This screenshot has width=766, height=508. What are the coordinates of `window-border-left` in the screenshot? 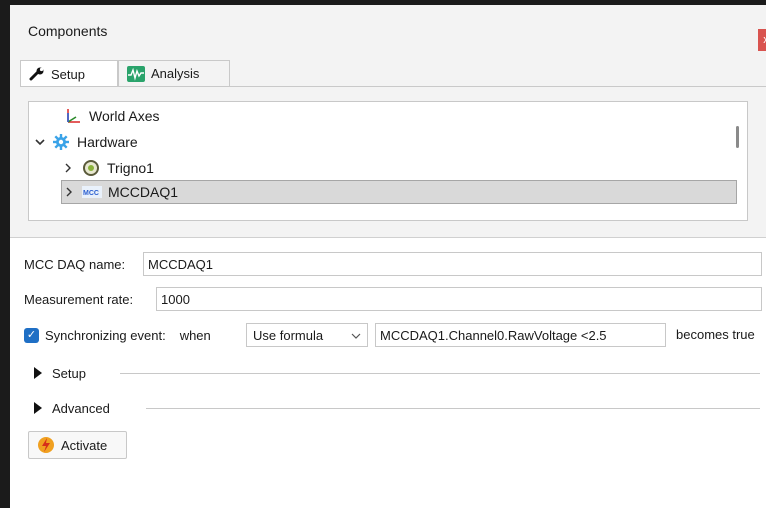 It's located at (5, 254).